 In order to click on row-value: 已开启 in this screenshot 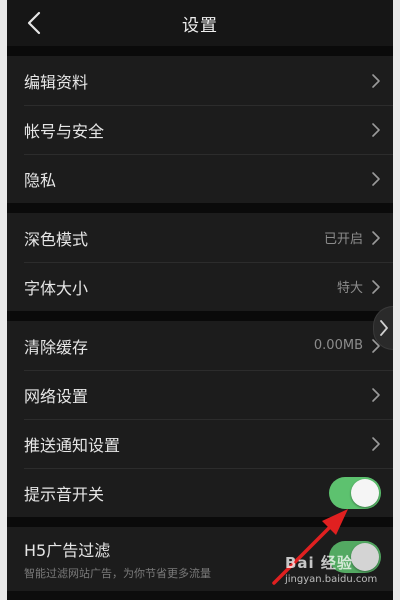, I will do `click(343, 239)`.